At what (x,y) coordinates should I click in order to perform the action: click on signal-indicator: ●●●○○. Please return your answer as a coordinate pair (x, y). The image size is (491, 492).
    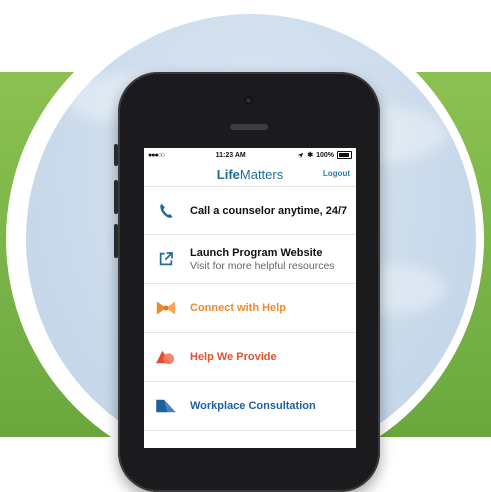
    Looking at the image, I should click on (156, 155).